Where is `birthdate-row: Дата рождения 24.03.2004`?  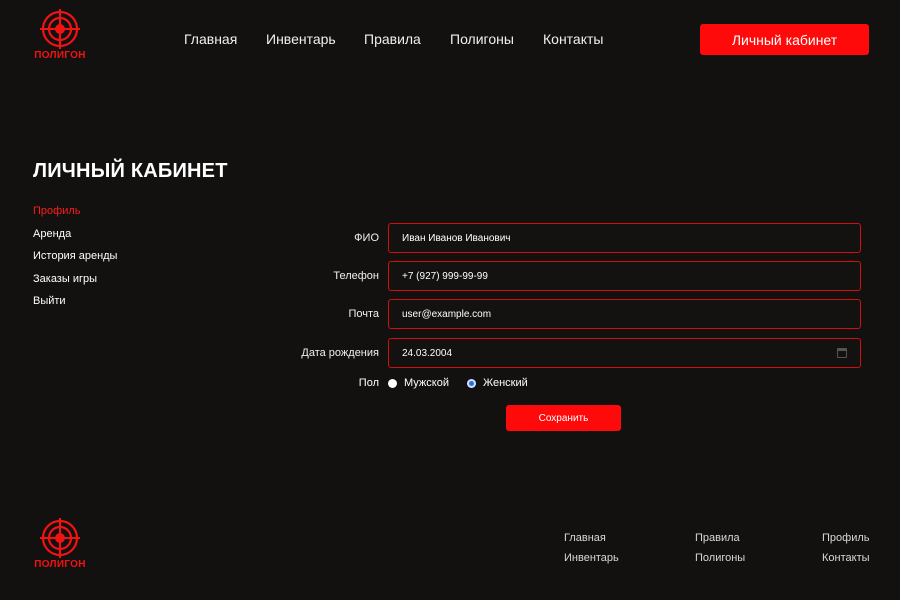 birthdate-row: Дата рождения 24.03.2004 is located at coordinates (560, 353).